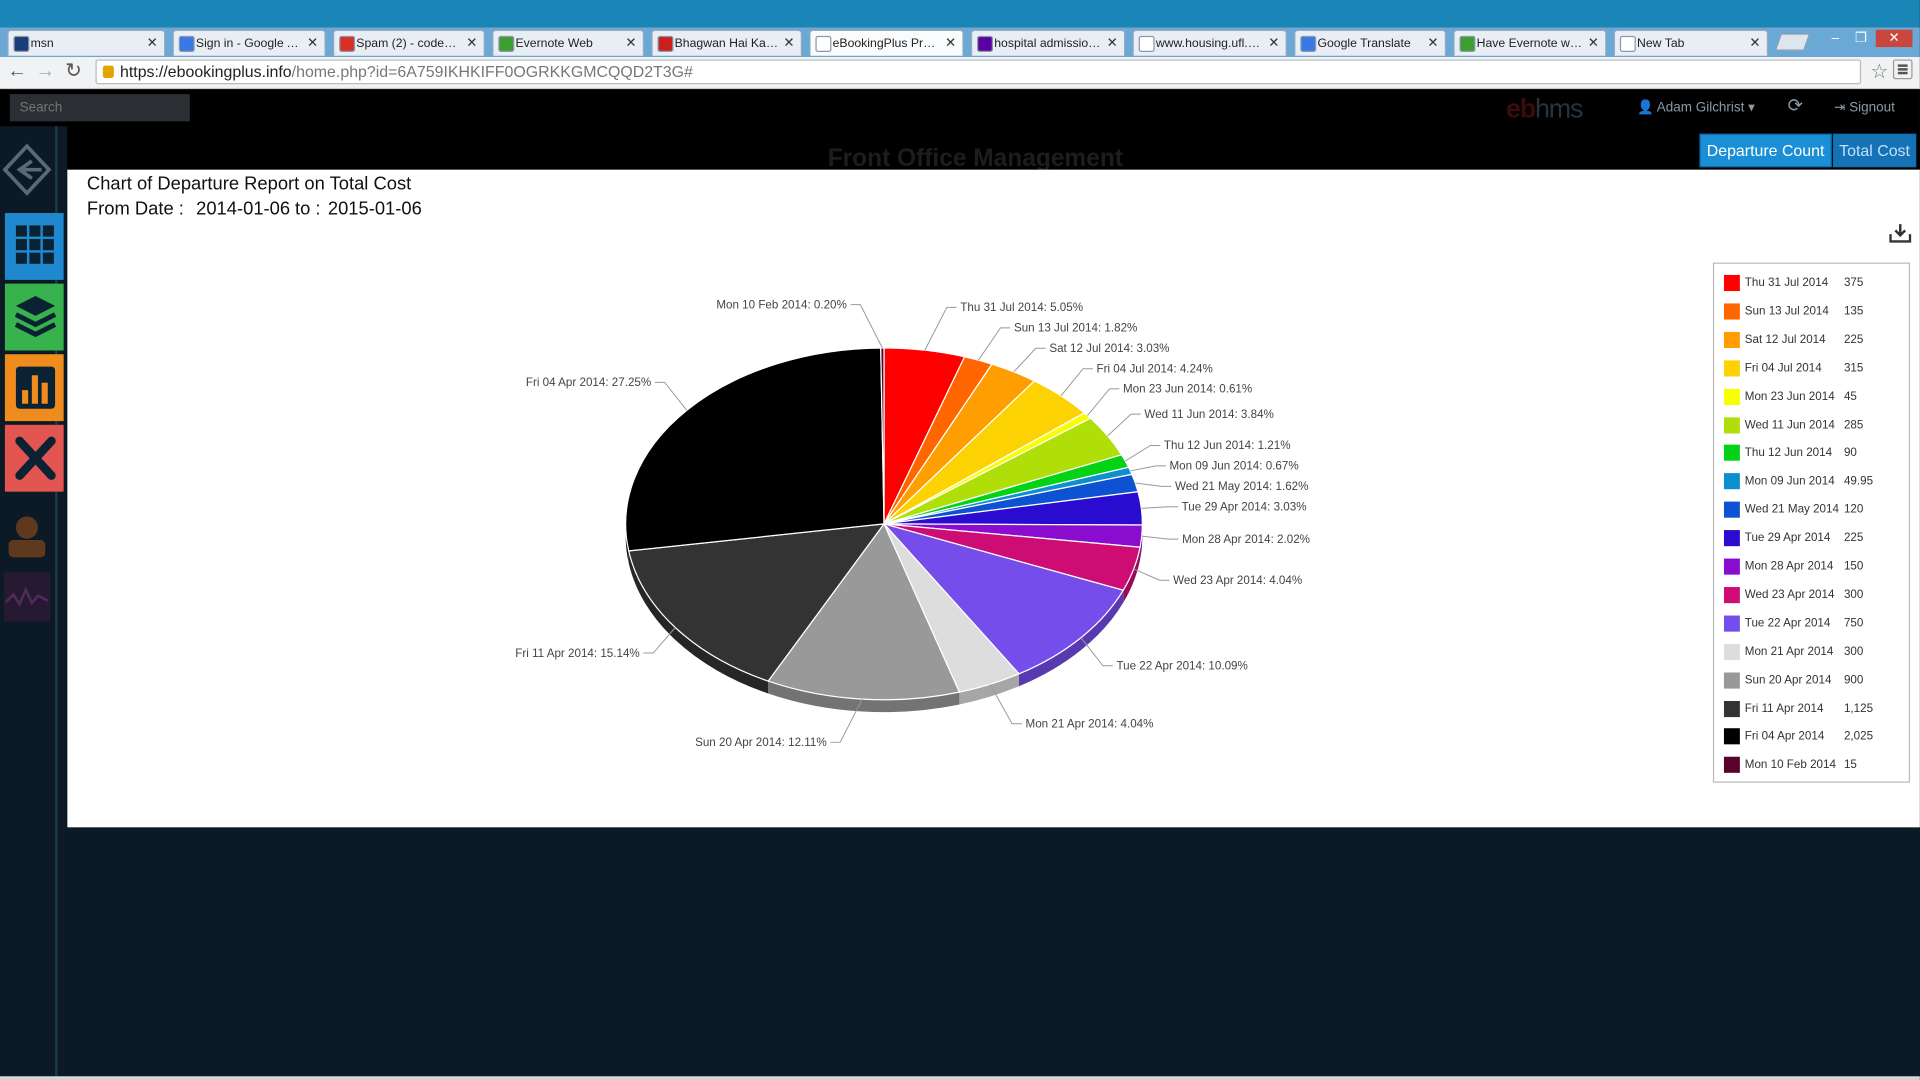  Describe the element at coordinates (1853, 283) in the screenshot. I see `legend-value: 375` at that location.